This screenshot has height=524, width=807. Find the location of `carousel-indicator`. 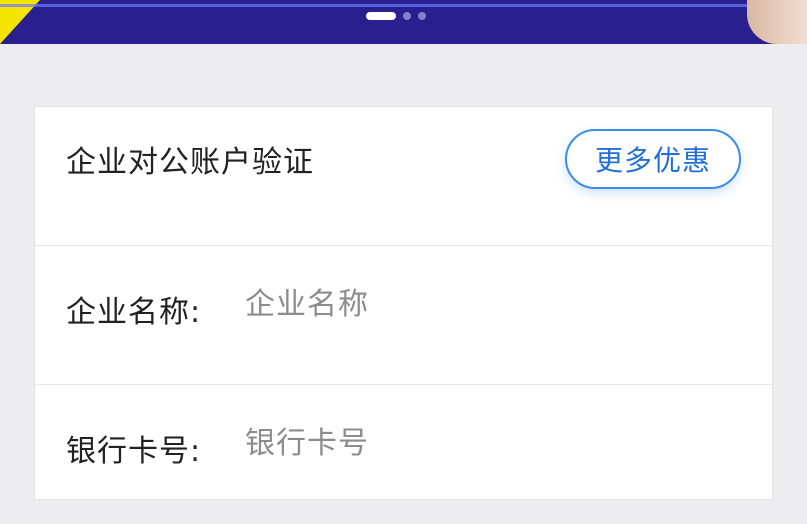

carousel-indicator is located at coordinates (396, 16).